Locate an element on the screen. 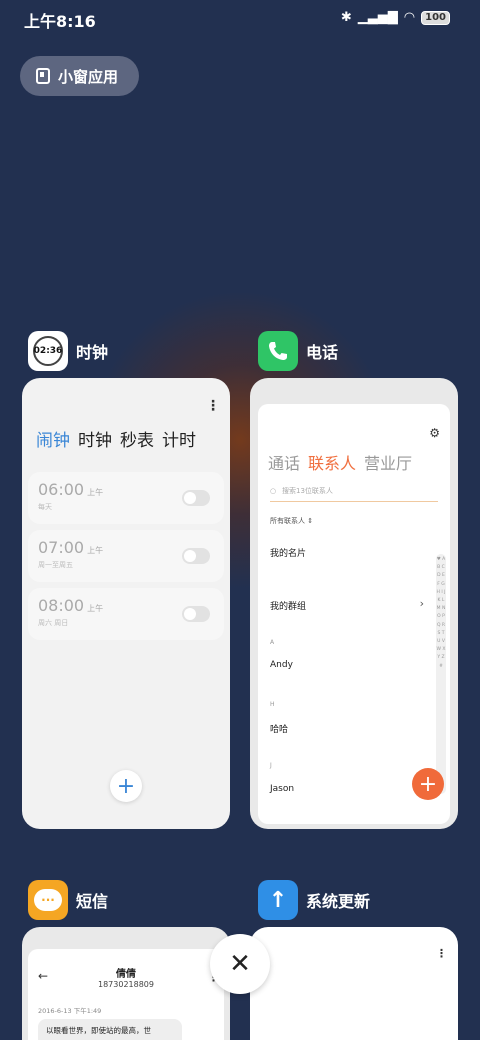 The width and height of the screenshot is (480, 1040). alarm-repeat: 周一至周五 is located at coordinates (55, 565).